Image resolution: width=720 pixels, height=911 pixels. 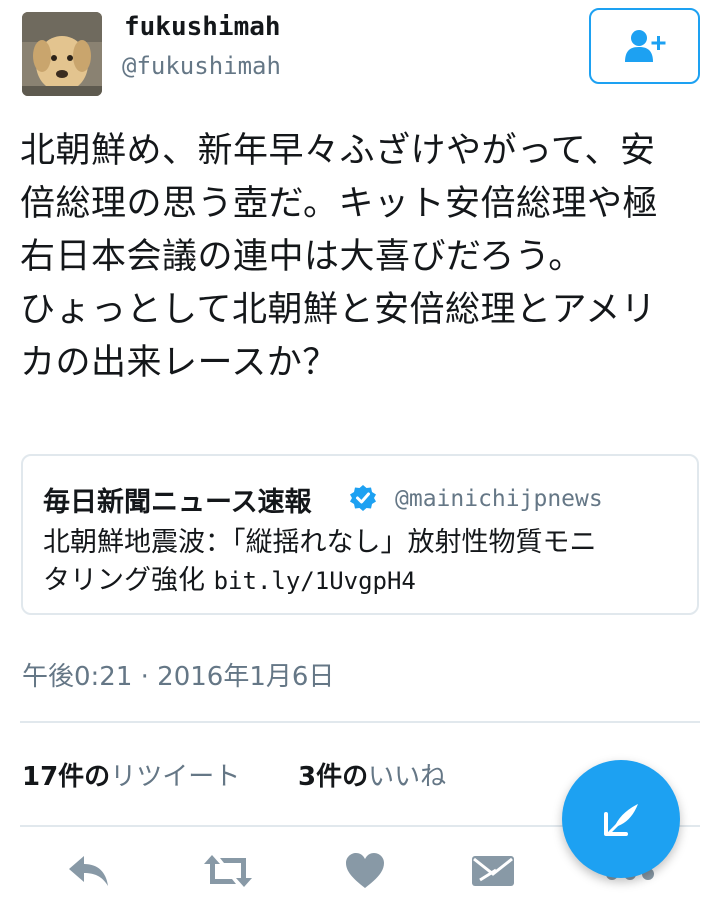 What do you see at coordinates (175, 777) in the screenshot?
I see `retweet-label: リツイート` at bounding box center [175, 777].